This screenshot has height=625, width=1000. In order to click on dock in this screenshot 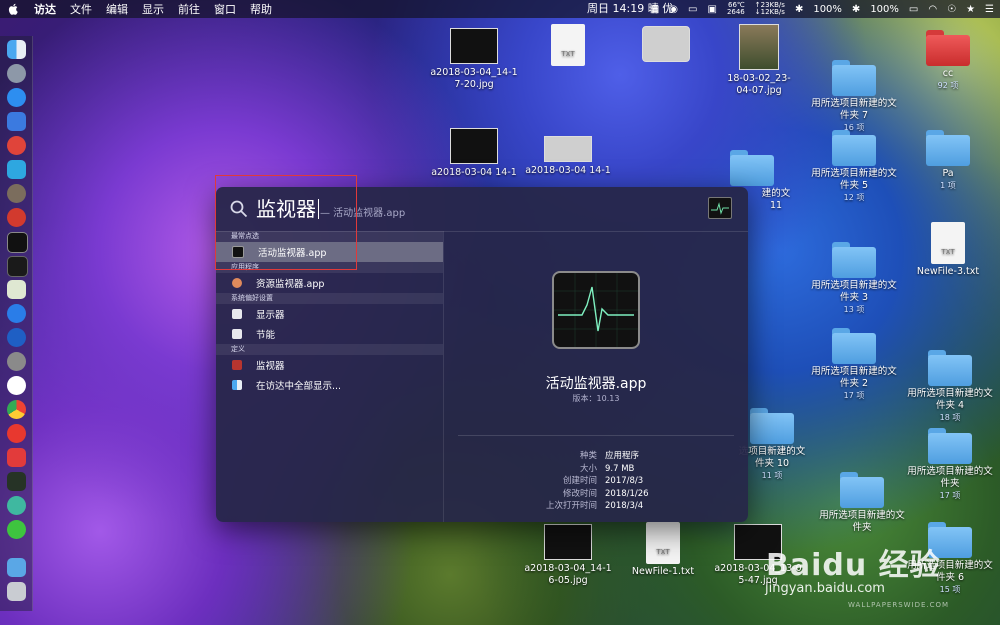, I will do `click(16, 323)`.